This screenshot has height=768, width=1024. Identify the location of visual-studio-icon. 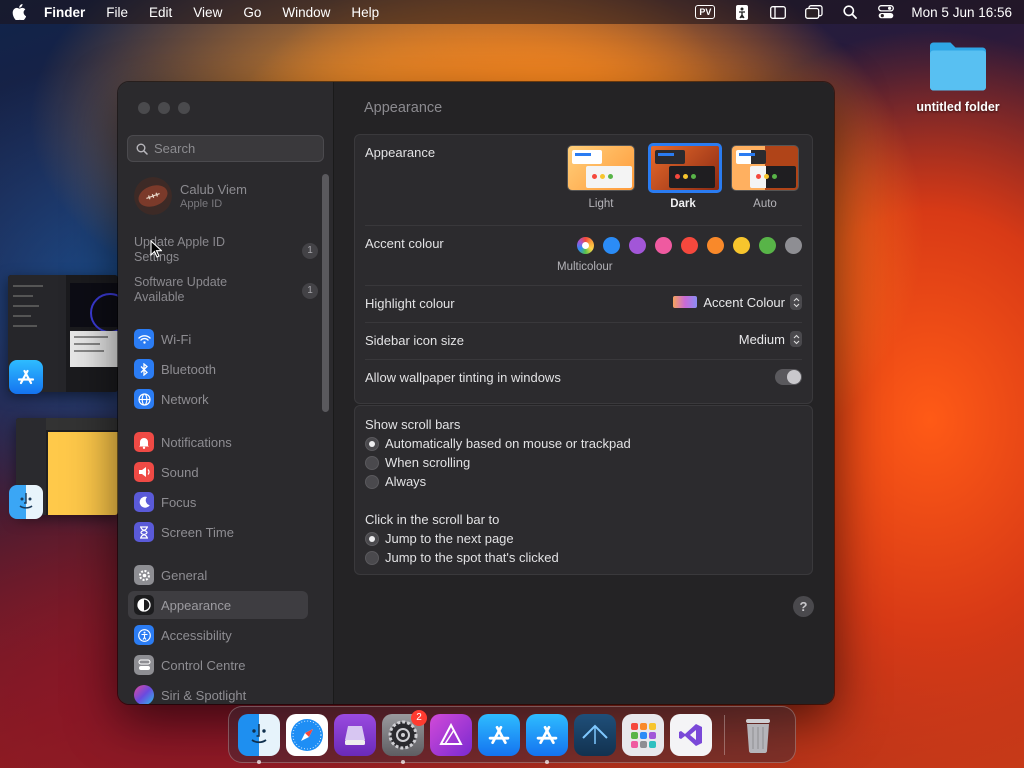
(690, 734).